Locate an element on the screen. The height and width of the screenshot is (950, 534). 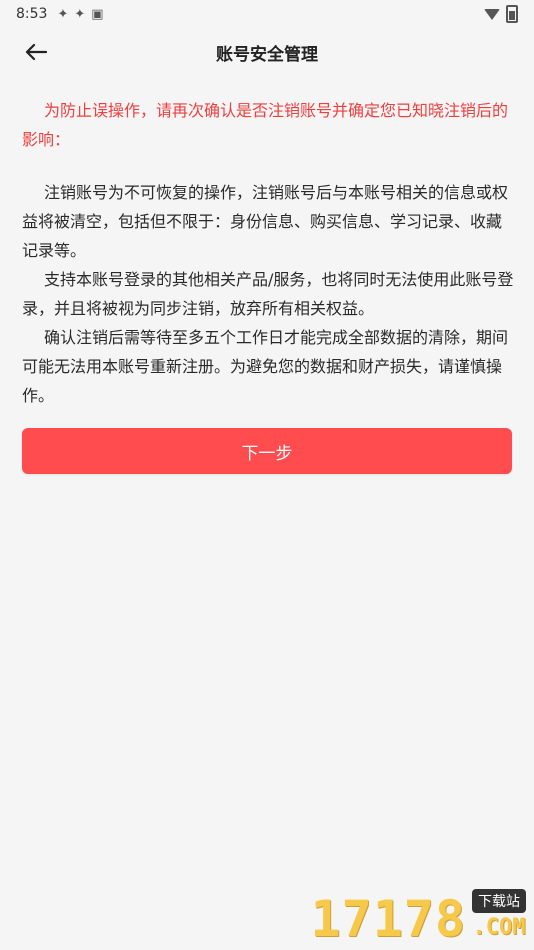
watermark-suffix: .COM is located at coordinates (499, 927).